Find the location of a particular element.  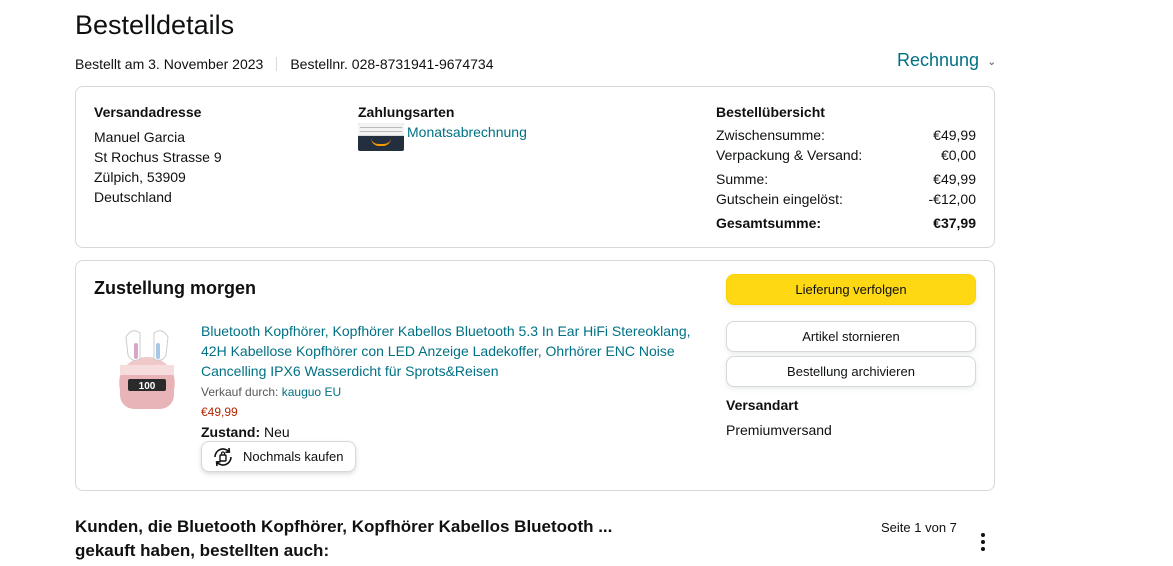

shipping-method-heading: Versandart is located at coordinates (762, 405).